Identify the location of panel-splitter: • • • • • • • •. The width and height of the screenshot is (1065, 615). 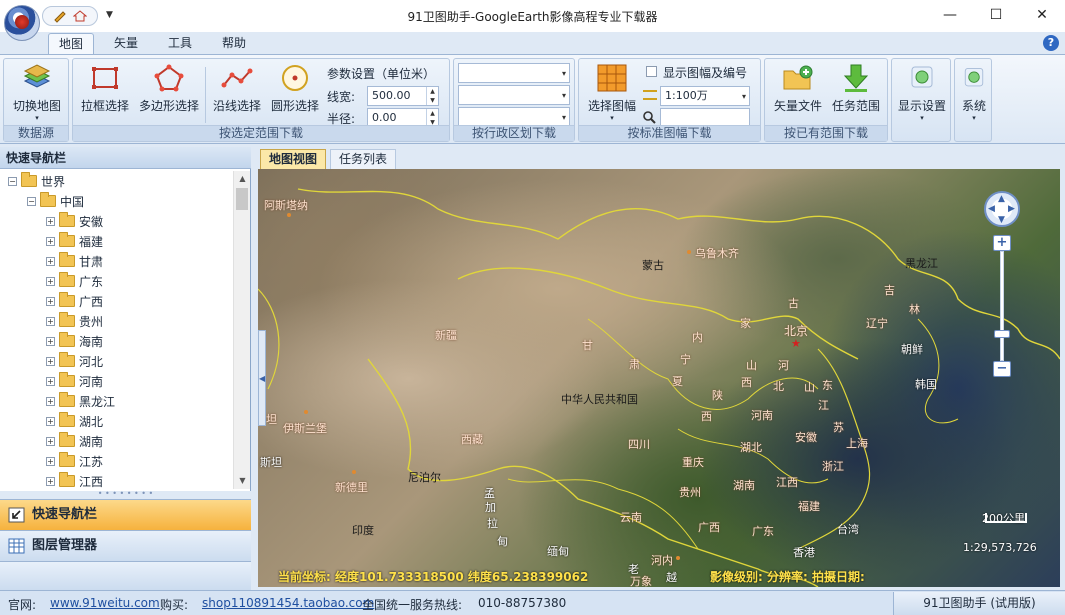
(125, 494).